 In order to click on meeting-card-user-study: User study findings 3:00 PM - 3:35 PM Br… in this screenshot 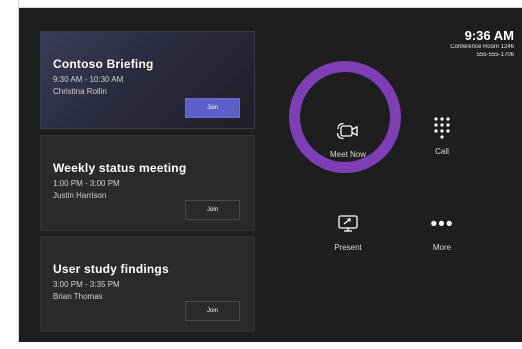, I will do `click(147, 284)`.